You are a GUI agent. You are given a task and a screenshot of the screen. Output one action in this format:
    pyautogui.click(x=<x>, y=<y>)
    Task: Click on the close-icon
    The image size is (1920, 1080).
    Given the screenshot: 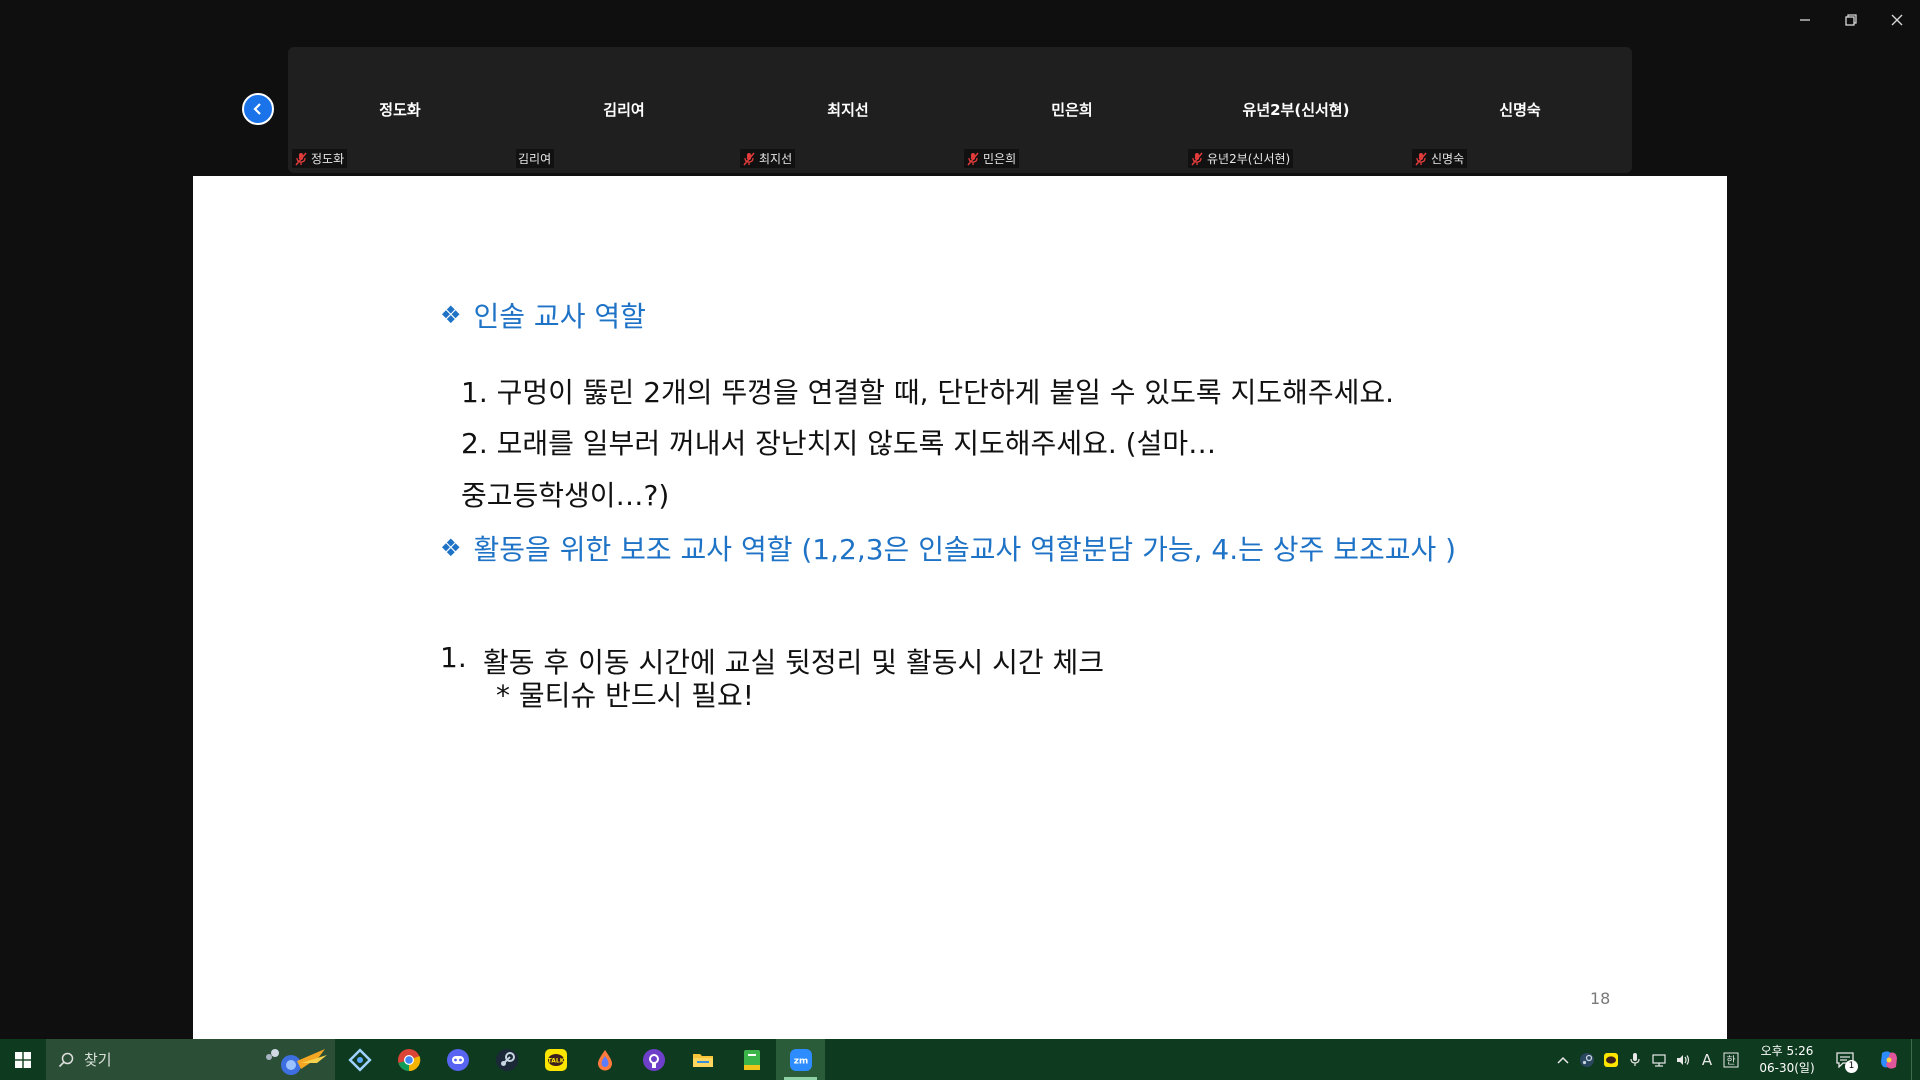 What is the action you would take?
    pyautogui.click(x=1897, y=20)
    